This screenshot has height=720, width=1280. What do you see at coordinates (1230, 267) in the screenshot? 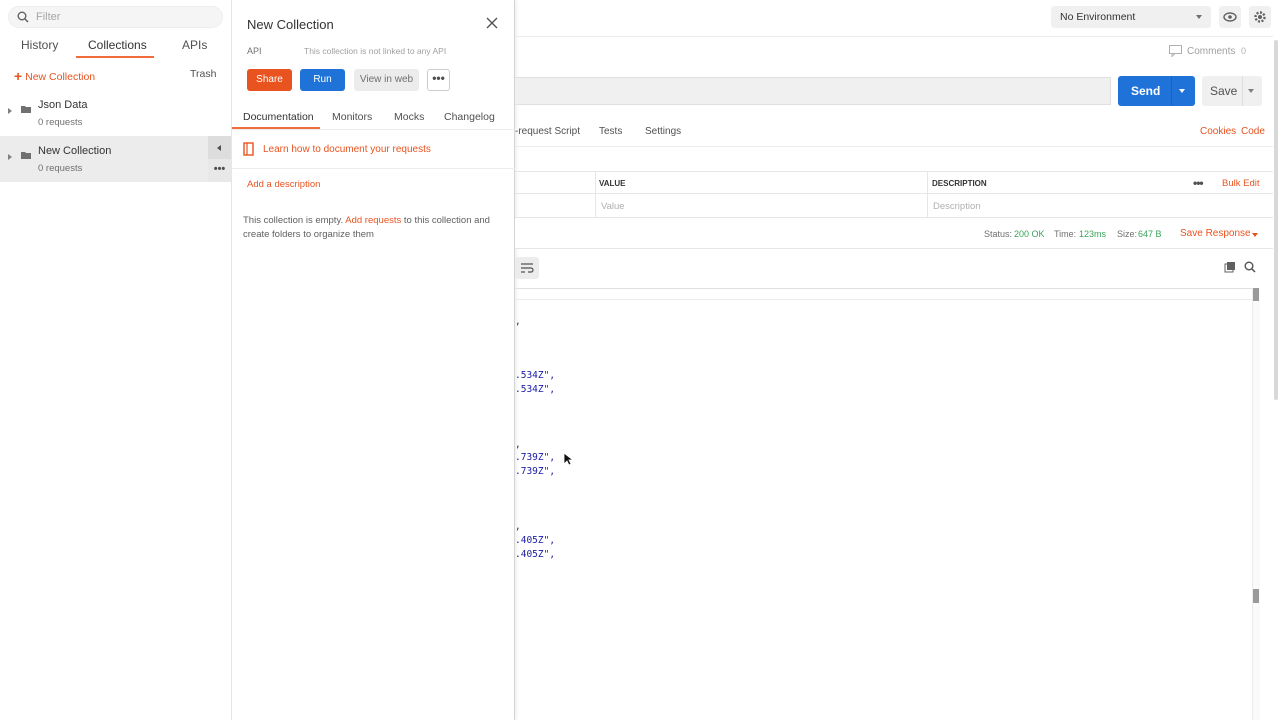
I see `copy-icon` at bounding box center [1230, 267].